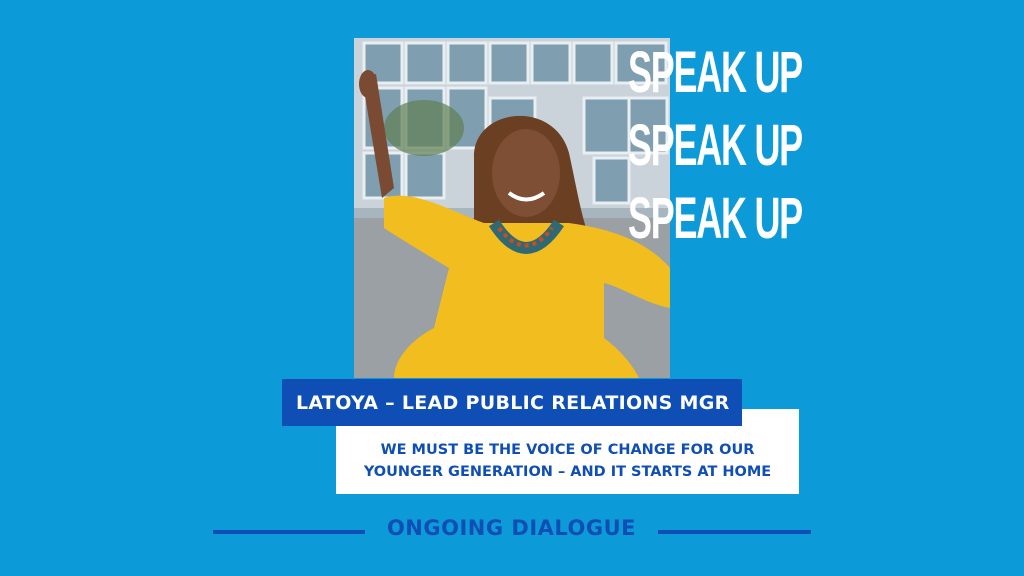 The height and width of the screenshot is (576, 1024). What do you see at coordinates (289, 532) in the screenshot?
I see `footer-divider-left` at bounding box center [289, 532].